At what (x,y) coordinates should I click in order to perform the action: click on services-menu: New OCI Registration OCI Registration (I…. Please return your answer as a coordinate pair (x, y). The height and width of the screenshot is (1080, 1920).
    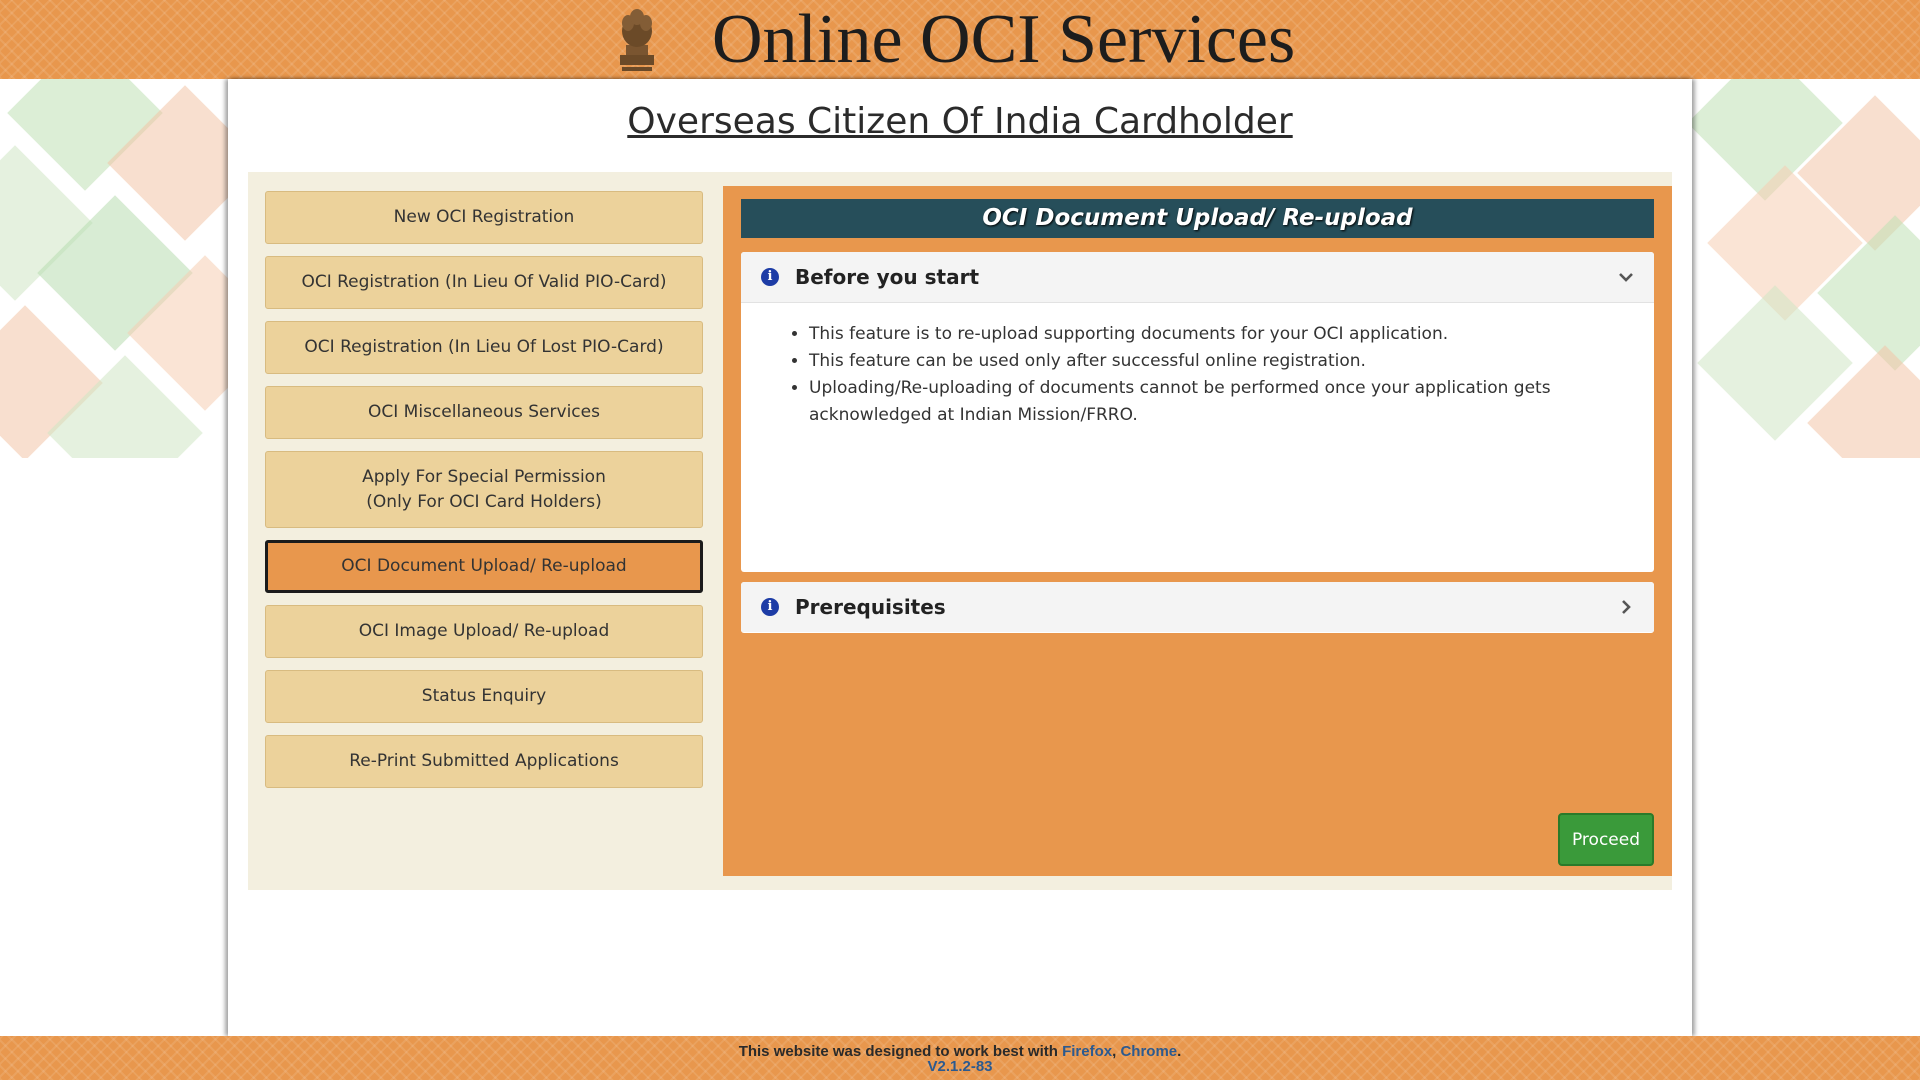
    Looking at the image, I should click on (484, 495).